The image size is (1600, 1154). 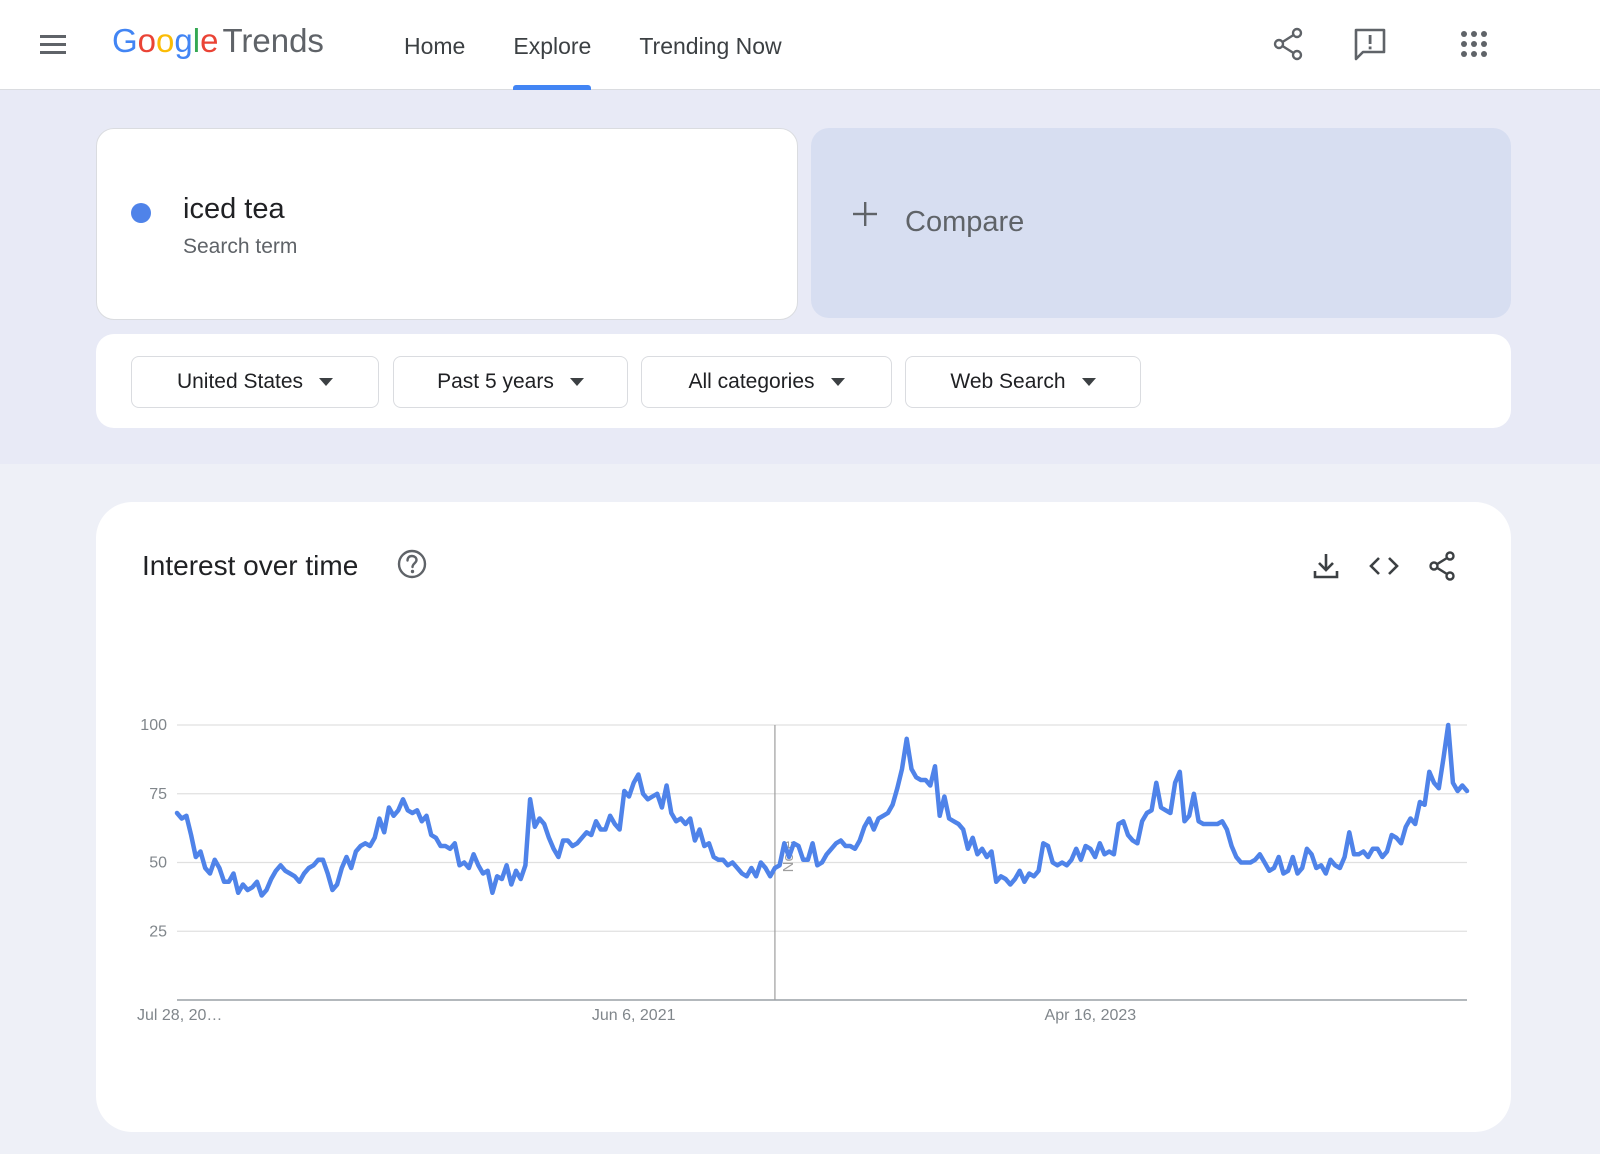 What do you see at coordinates (240, 381) in the screenshot?
I see `filter-label: United States` at bounding box center [240, 381].